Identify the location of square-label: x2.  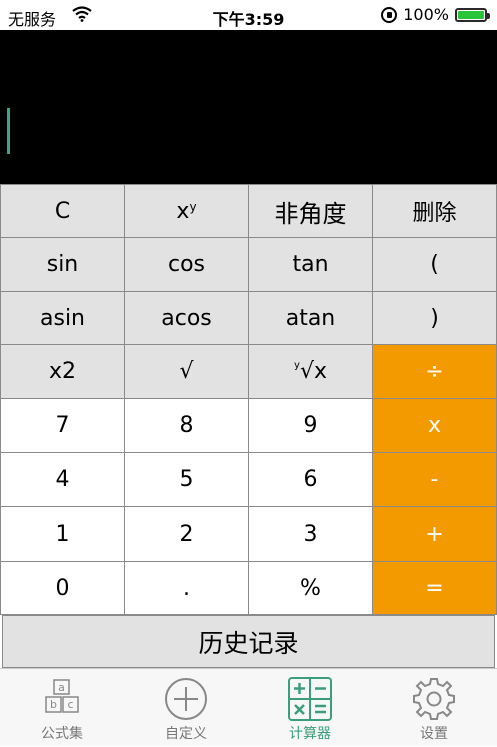
(62, 371).